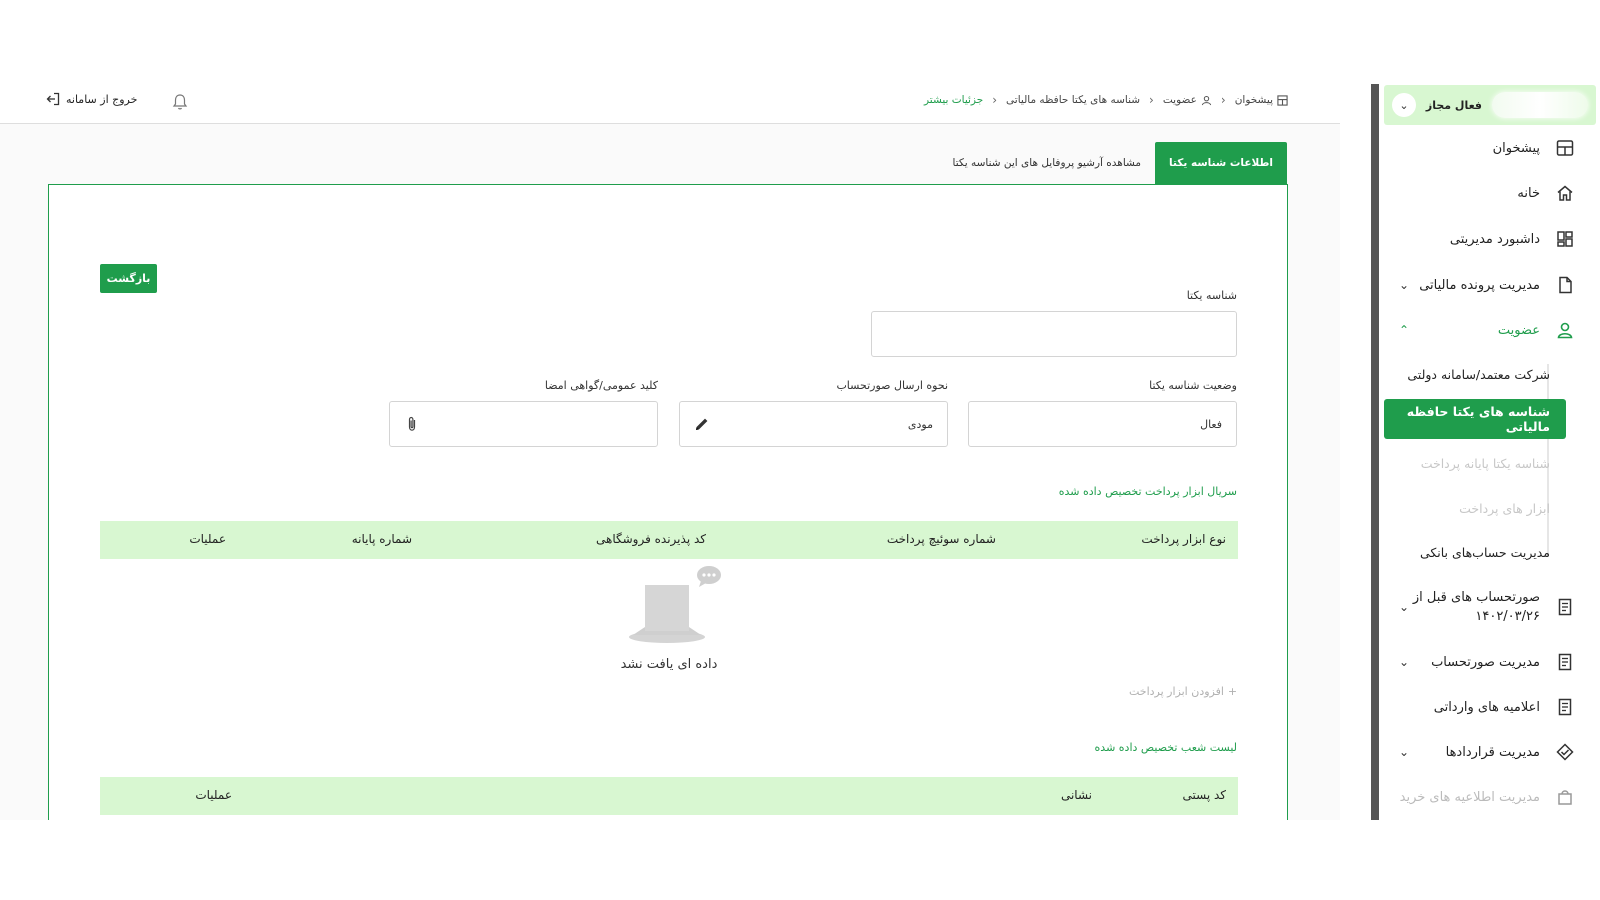  I want to click on column-header: کد پستی, so click(1204, 795).